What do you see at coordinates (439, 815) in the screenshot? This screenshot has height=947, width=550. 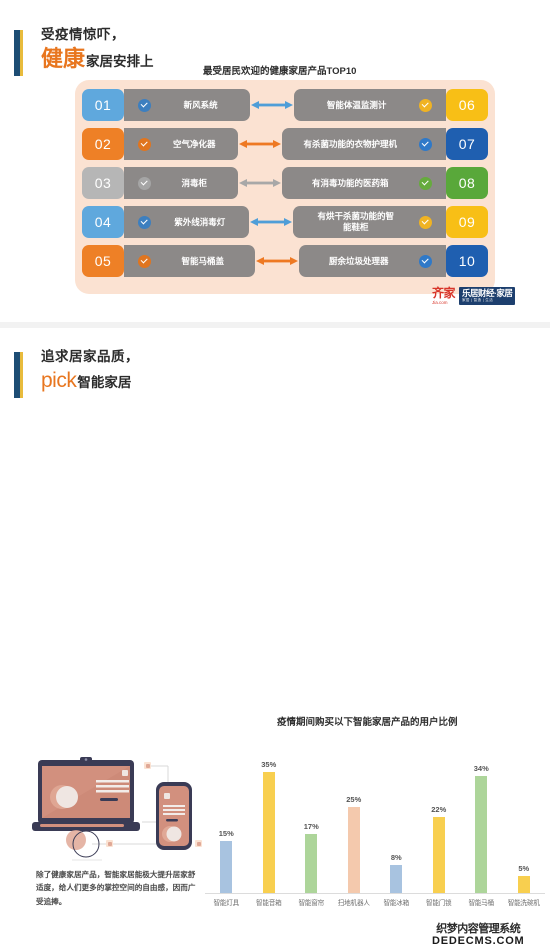 I see `bar-column: 22%` at bounding box center [439, 815].